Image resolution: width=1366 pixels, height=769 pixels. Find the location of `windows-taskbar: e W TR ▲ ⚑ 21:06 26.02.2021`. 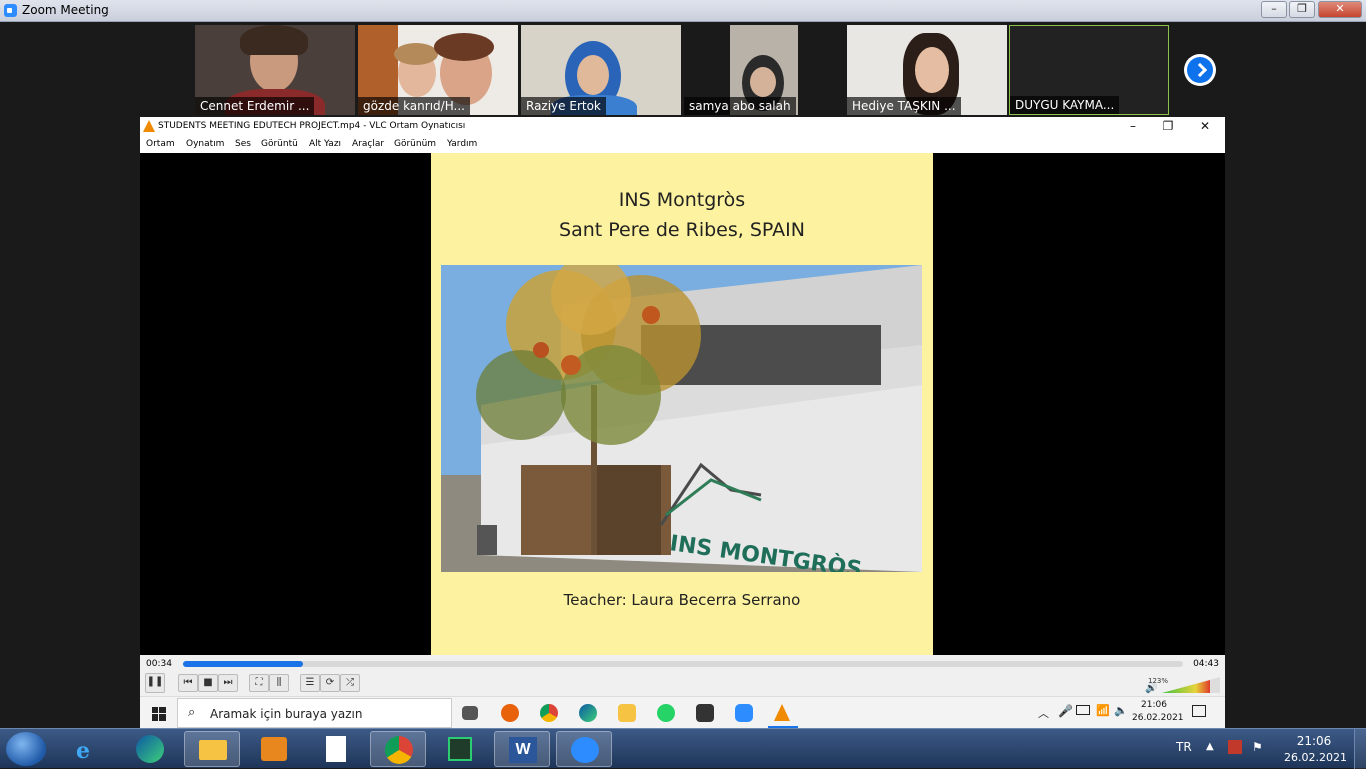

windows-taskbar: e W TR ▲ ⚑ 21:06 26.02.2021 is located at coordinates (683, 748).